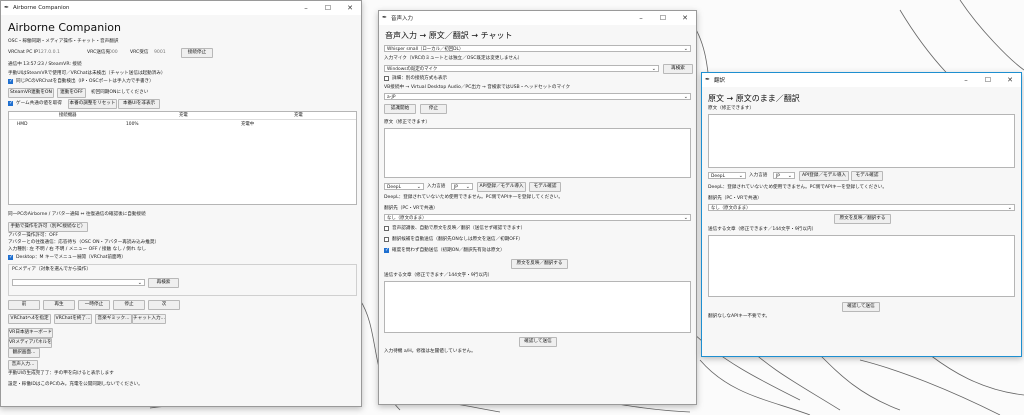  Describe the element at coordinates (720, 81) in the screenshot. I see `translate-window-title: 翻訳` at that location.